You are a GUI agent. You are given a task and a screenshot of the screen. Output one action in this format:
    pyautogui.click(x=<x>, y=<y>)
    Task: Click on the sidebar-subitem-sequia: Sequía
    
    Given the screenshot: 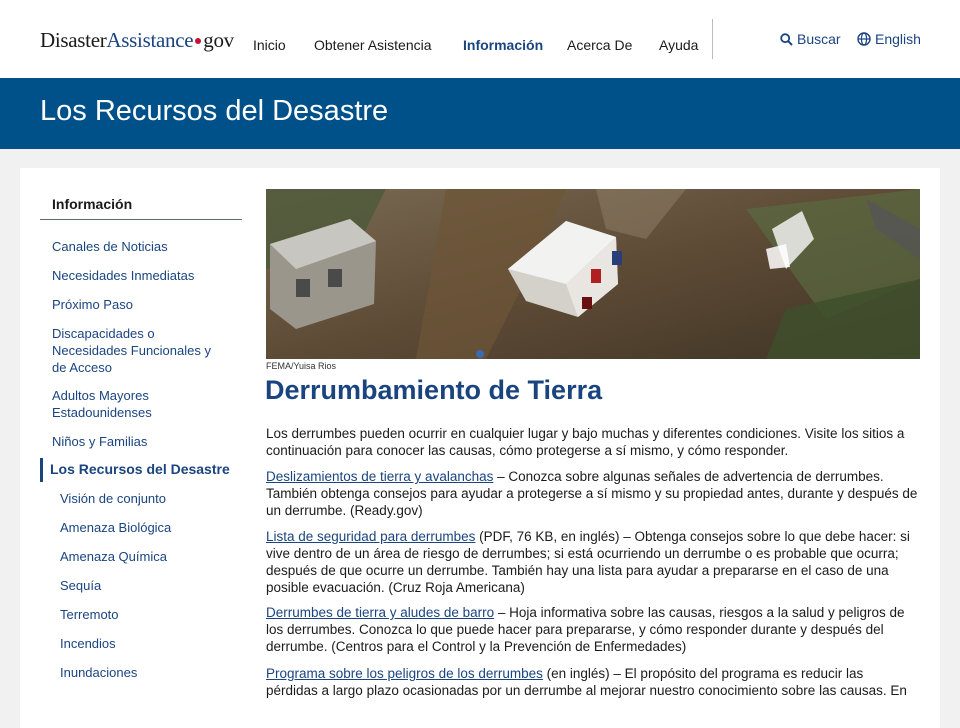 What is the action you would take?
    pyautogui.click(x=150, y=585)
    